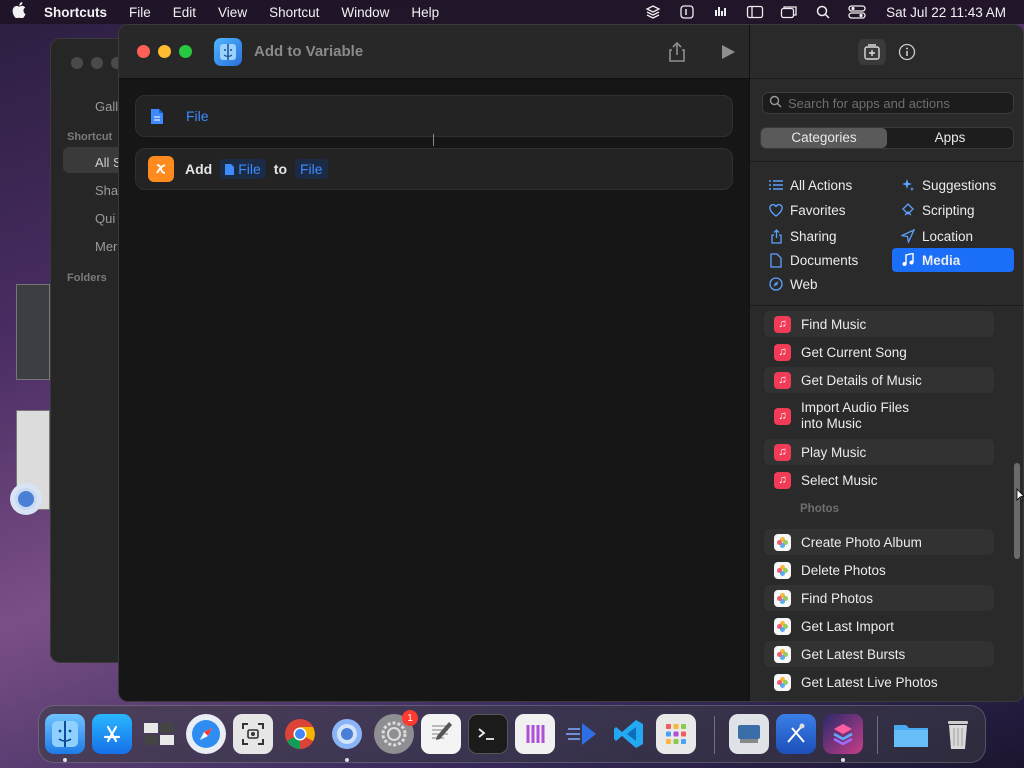 The width and height of the screenshot is (1024, 768). Describe the element at coordinates (535, 734) in the screenshot. I see `instruments-icon` at that location.